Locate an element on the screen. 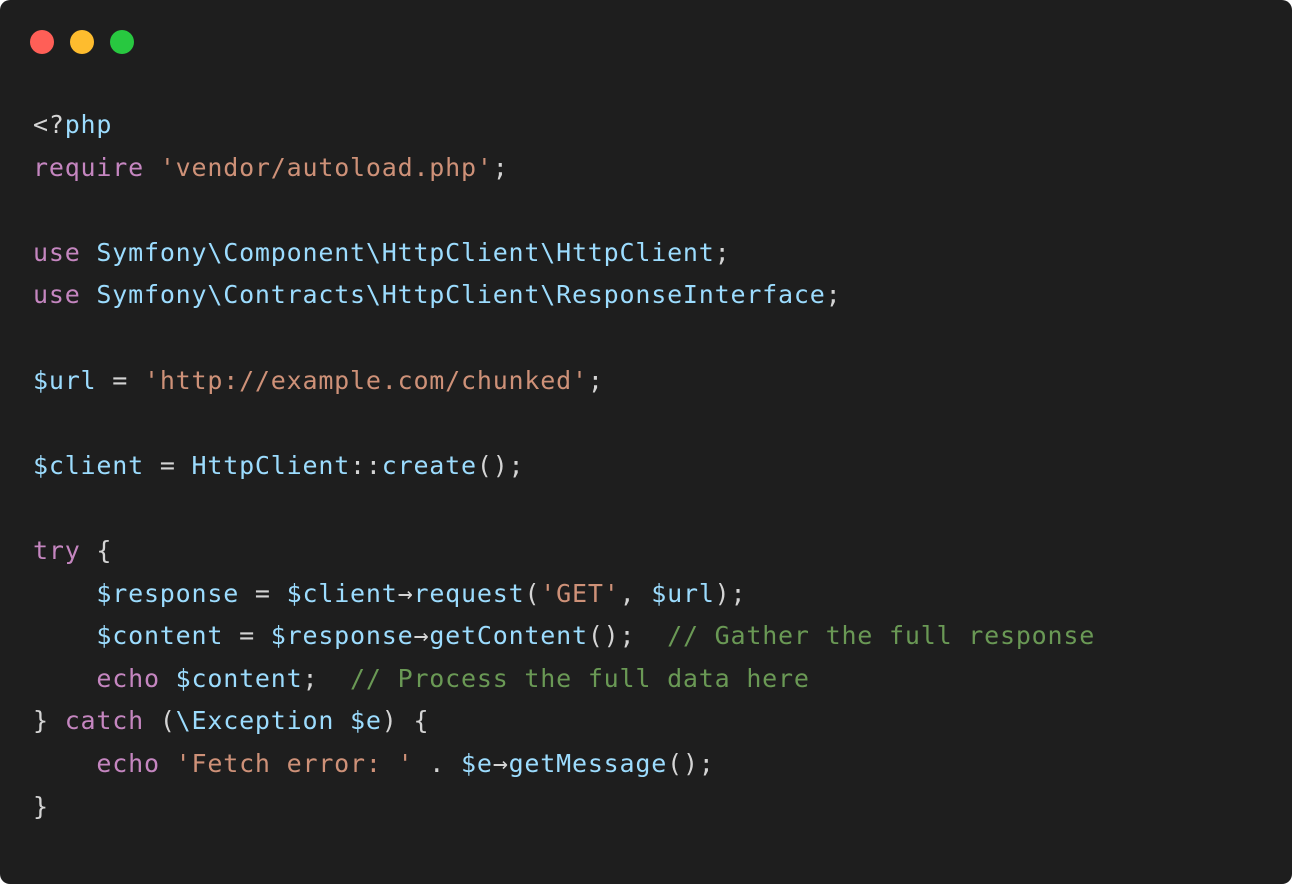  code-token-ident: HttpClient is located at coordinates (271, 465).